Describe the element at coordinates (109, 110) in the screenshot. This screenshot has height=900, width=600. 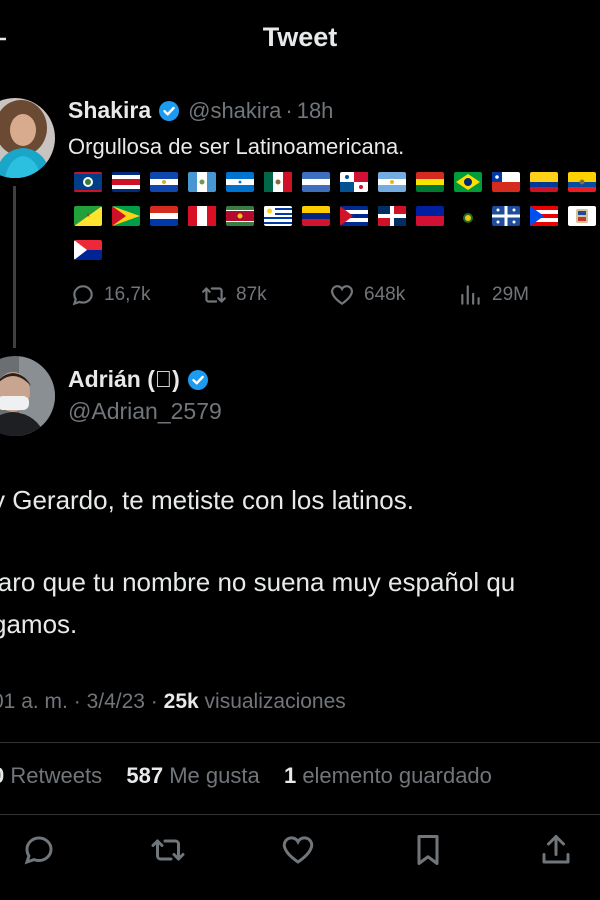
I see `author-name: Shakira` at that location.